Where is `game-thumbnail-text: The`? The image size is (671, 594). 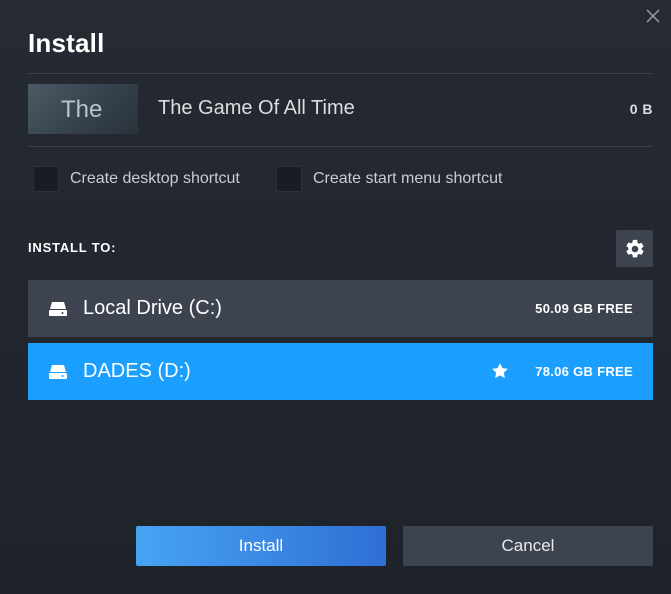 game-thumbnail-text: The is located at coordinates (82, 109).